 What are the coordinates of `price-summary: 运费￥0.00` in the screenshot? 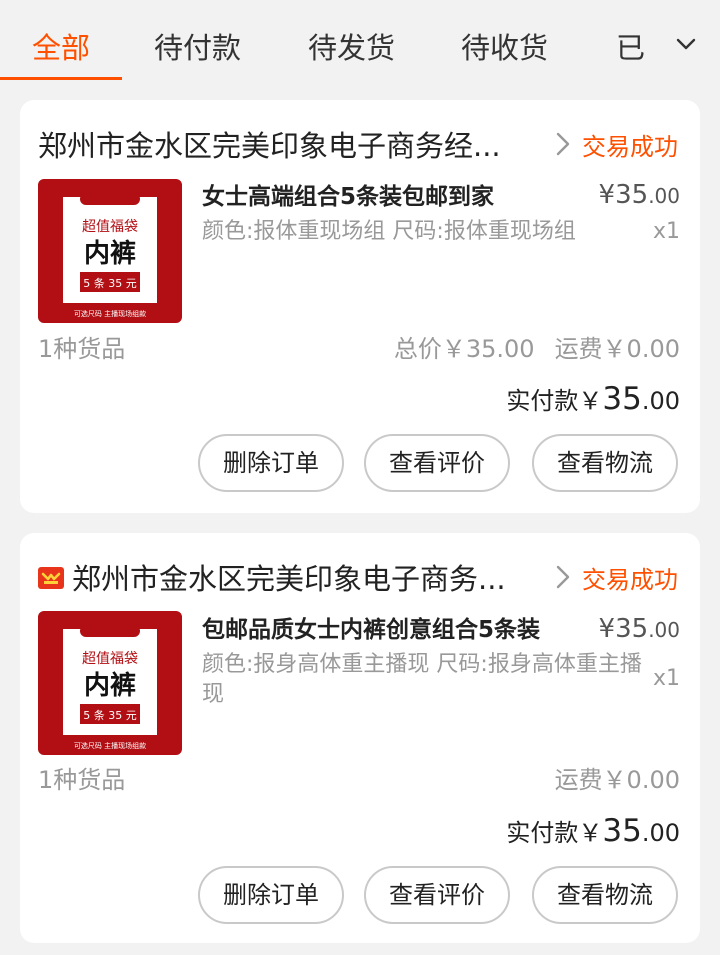 It's located at (617, 780).